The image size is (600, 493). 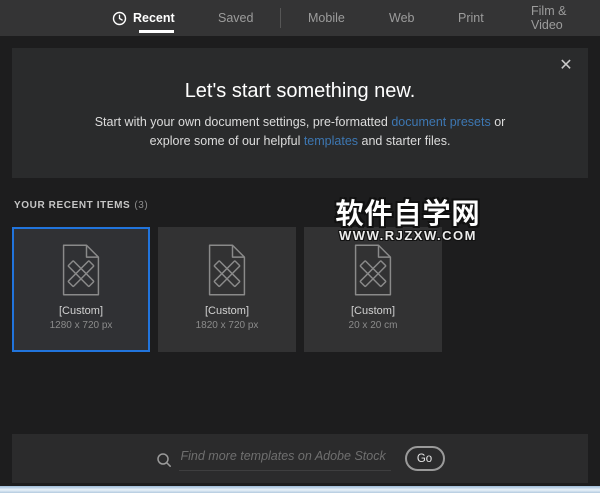 I want to click on tab-saved-label: Saved, so click(x=236, y=18).